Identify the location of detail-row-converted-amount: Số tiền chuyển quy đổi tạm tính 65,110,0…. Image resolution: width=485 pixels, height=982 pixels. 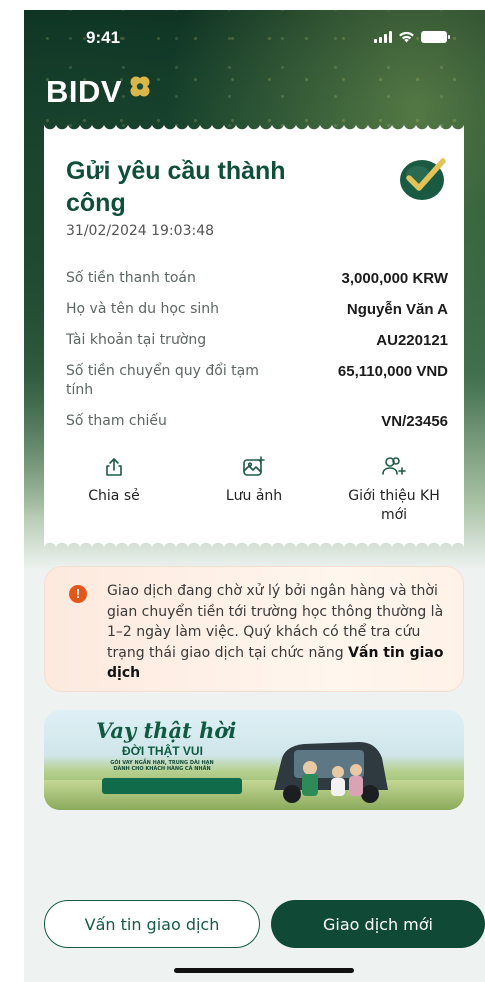
(257, 381).